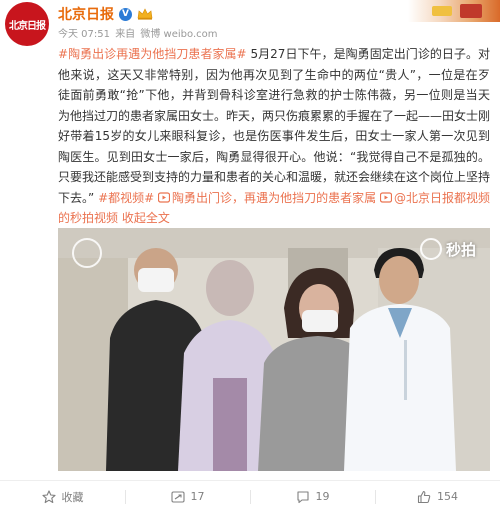  I want to click on comment-button: 19, so click(312, 496).